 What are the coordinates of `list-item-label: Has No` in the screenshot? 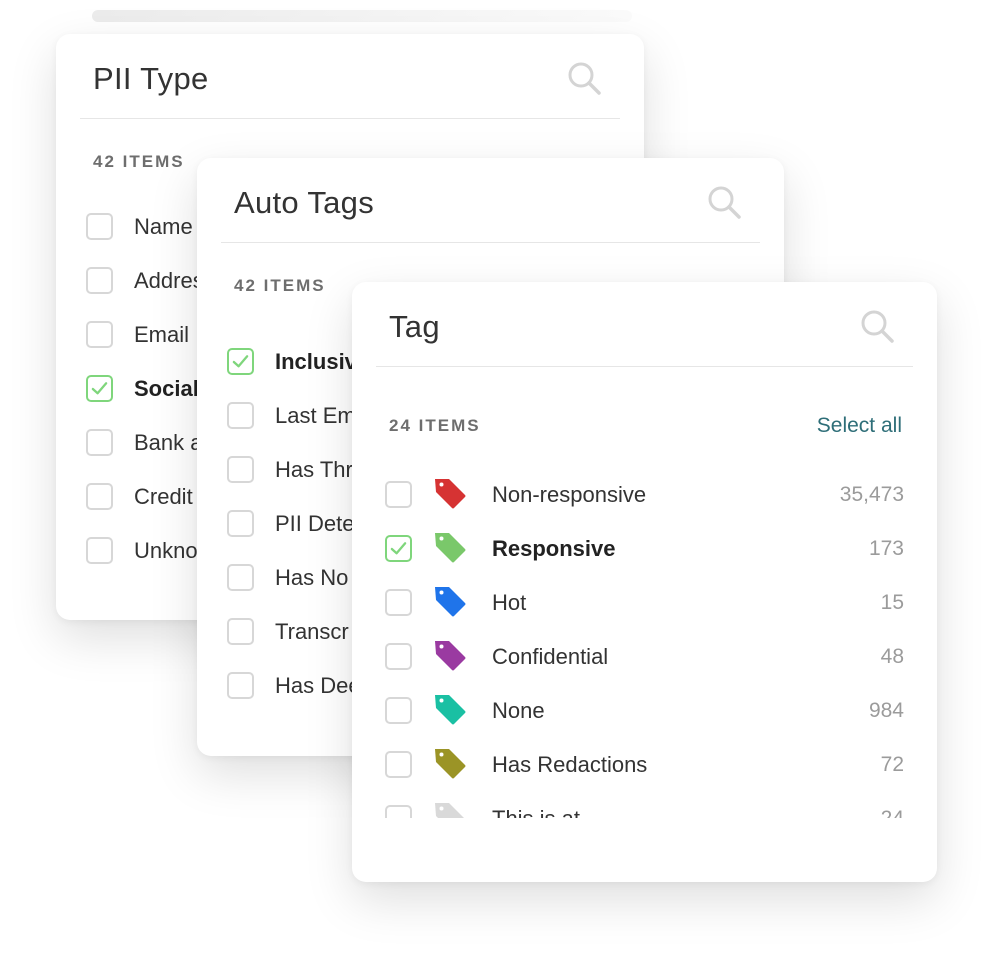 It's located at (312, 577).